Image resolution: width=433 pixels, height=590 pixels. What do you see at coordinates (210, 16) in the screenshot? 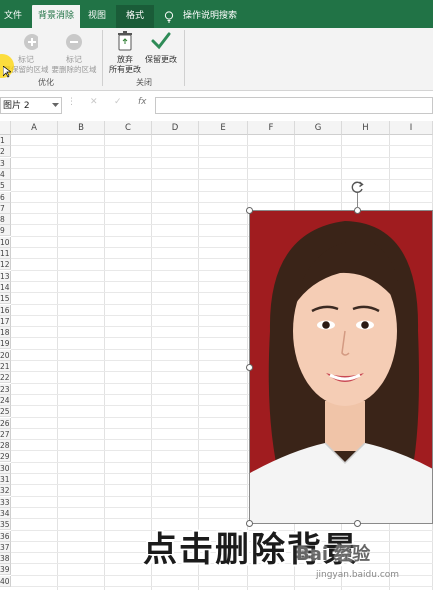
I see `tell-me-search: 操作说明搜索` at bounding box center [210, 16].